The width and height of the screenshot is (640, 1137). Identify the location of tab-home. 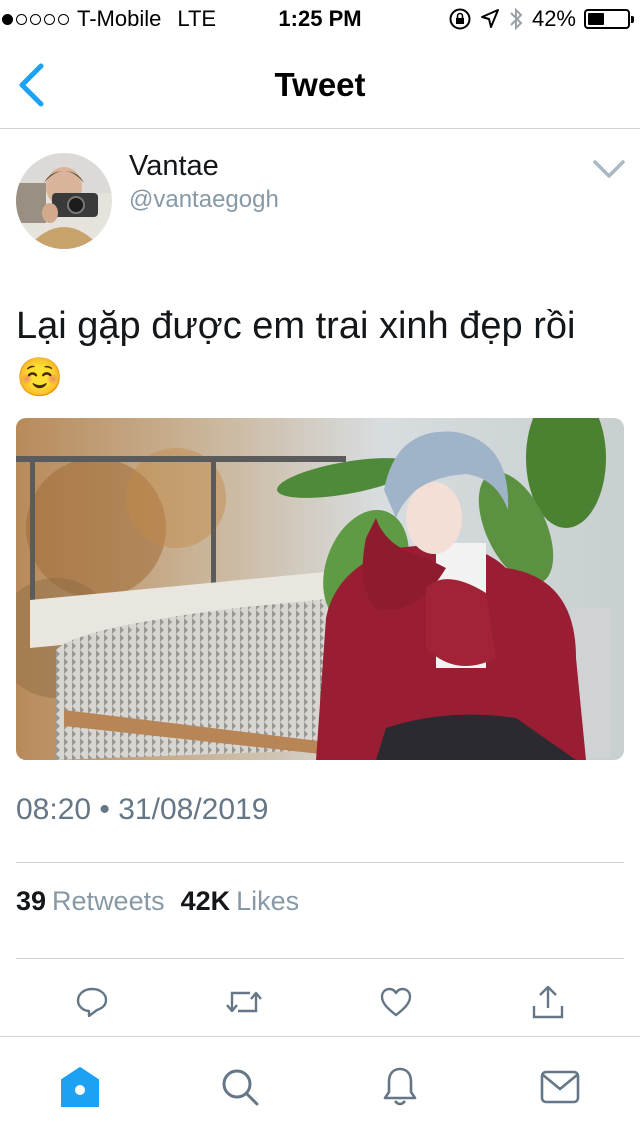
(80, 1087).